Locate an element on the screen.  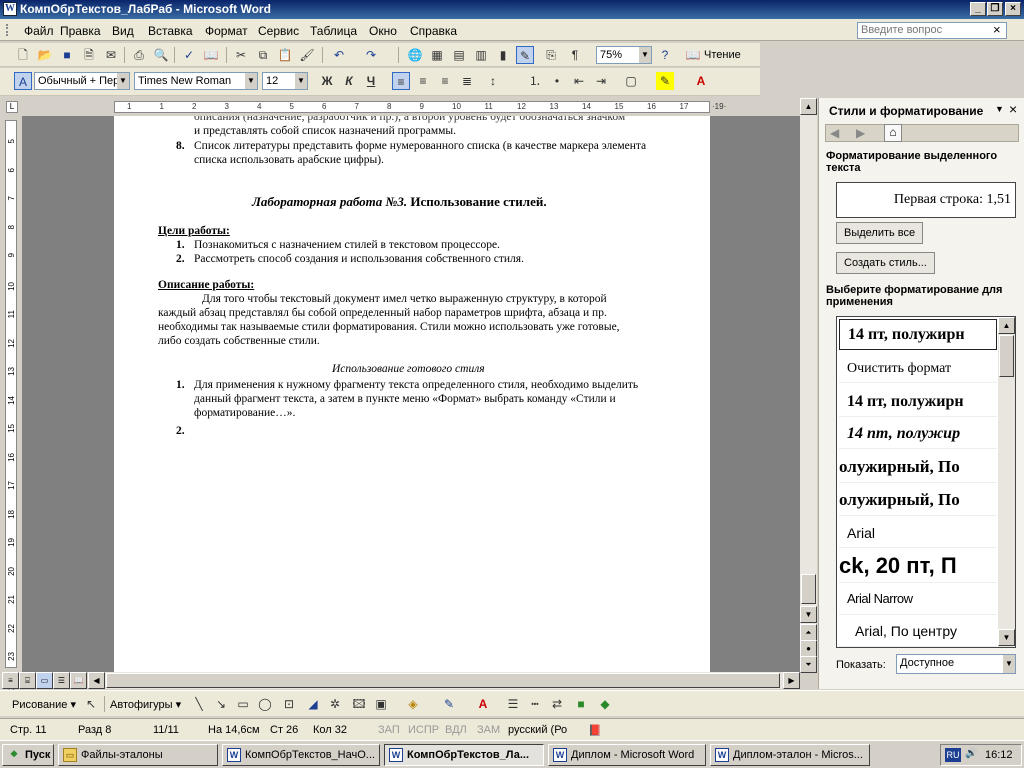
doc-line: либо создать собственные стили. is located at coordinates (239, 341).